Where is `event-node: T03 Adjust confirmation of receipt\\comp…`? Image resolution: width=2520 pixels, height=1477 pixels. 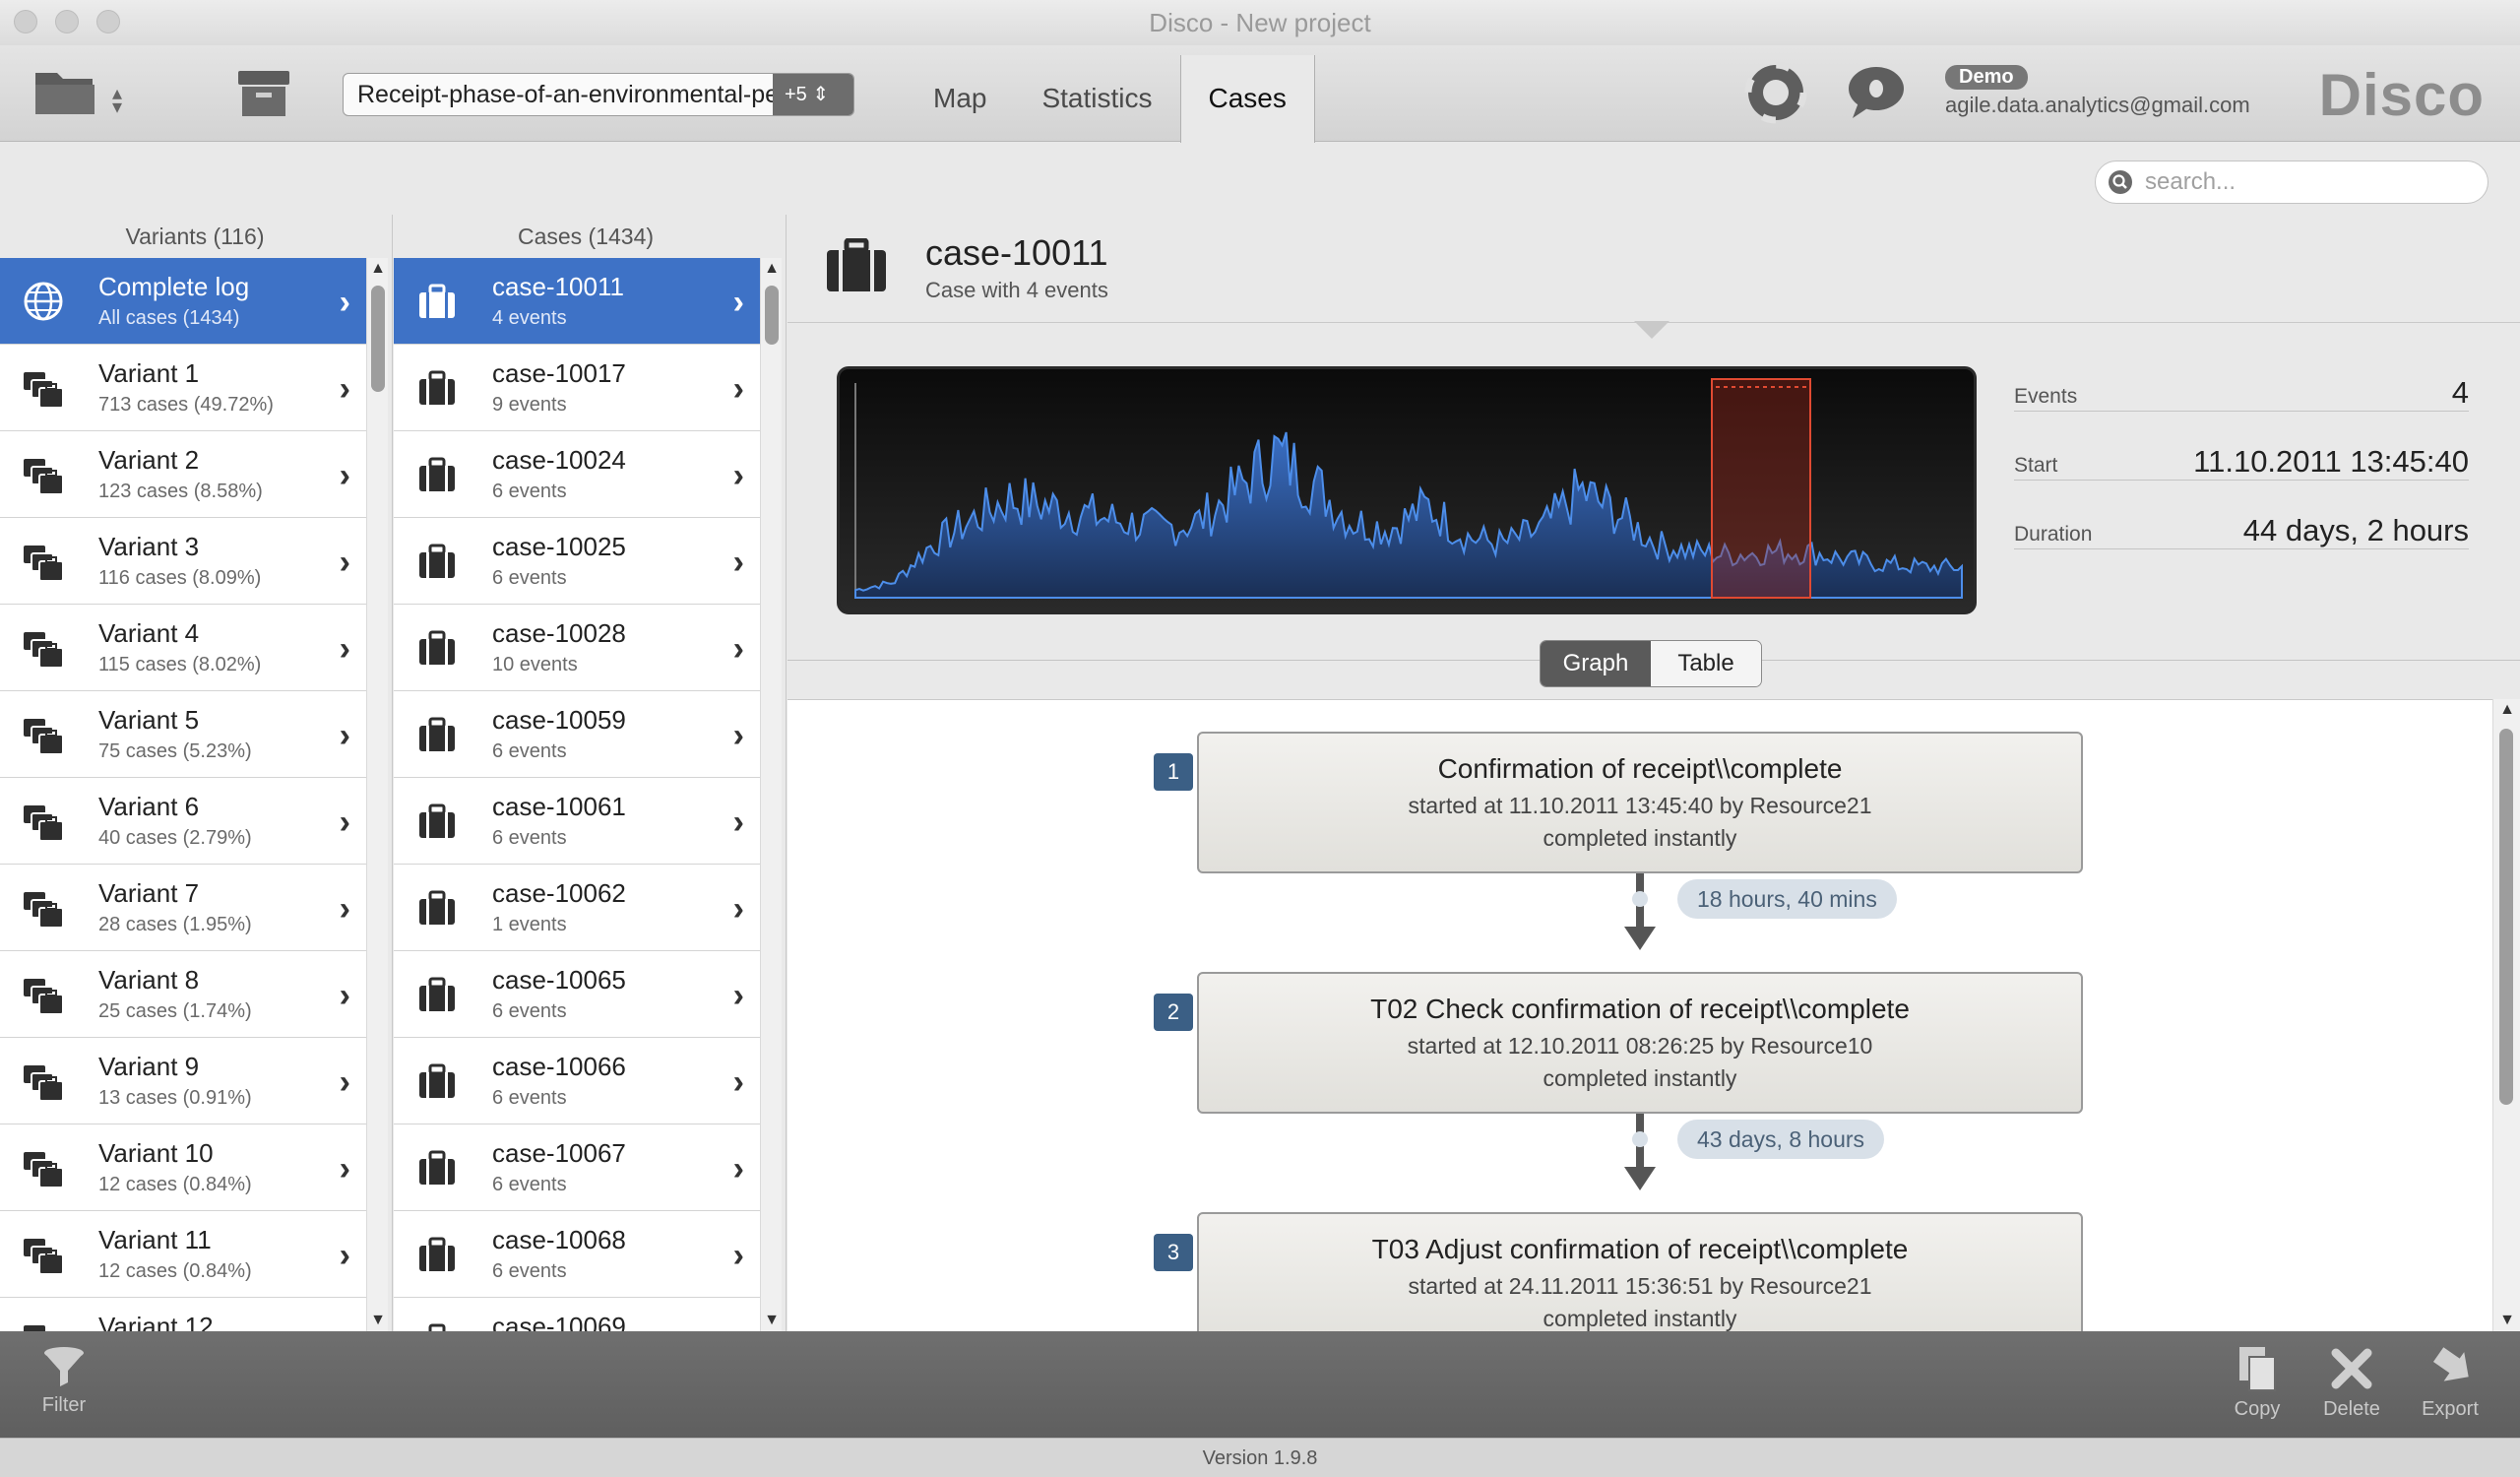
event-node: T03 Adjust confirmation of receipt\\comp… is located at coordinates (1640, 1271).